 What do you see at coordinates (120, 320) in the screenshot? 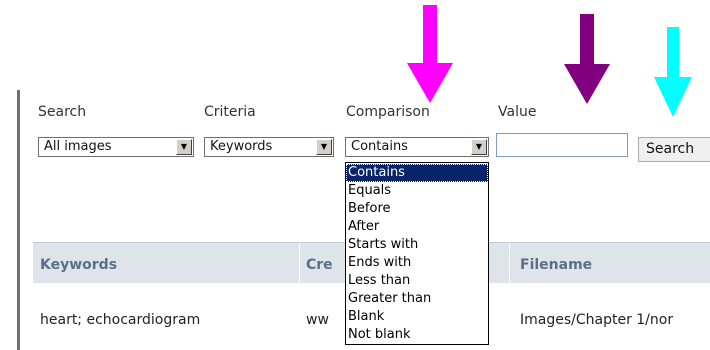
I see `table-cell-keywords: heart; echocardiogram` at bounding box center [120, 320].